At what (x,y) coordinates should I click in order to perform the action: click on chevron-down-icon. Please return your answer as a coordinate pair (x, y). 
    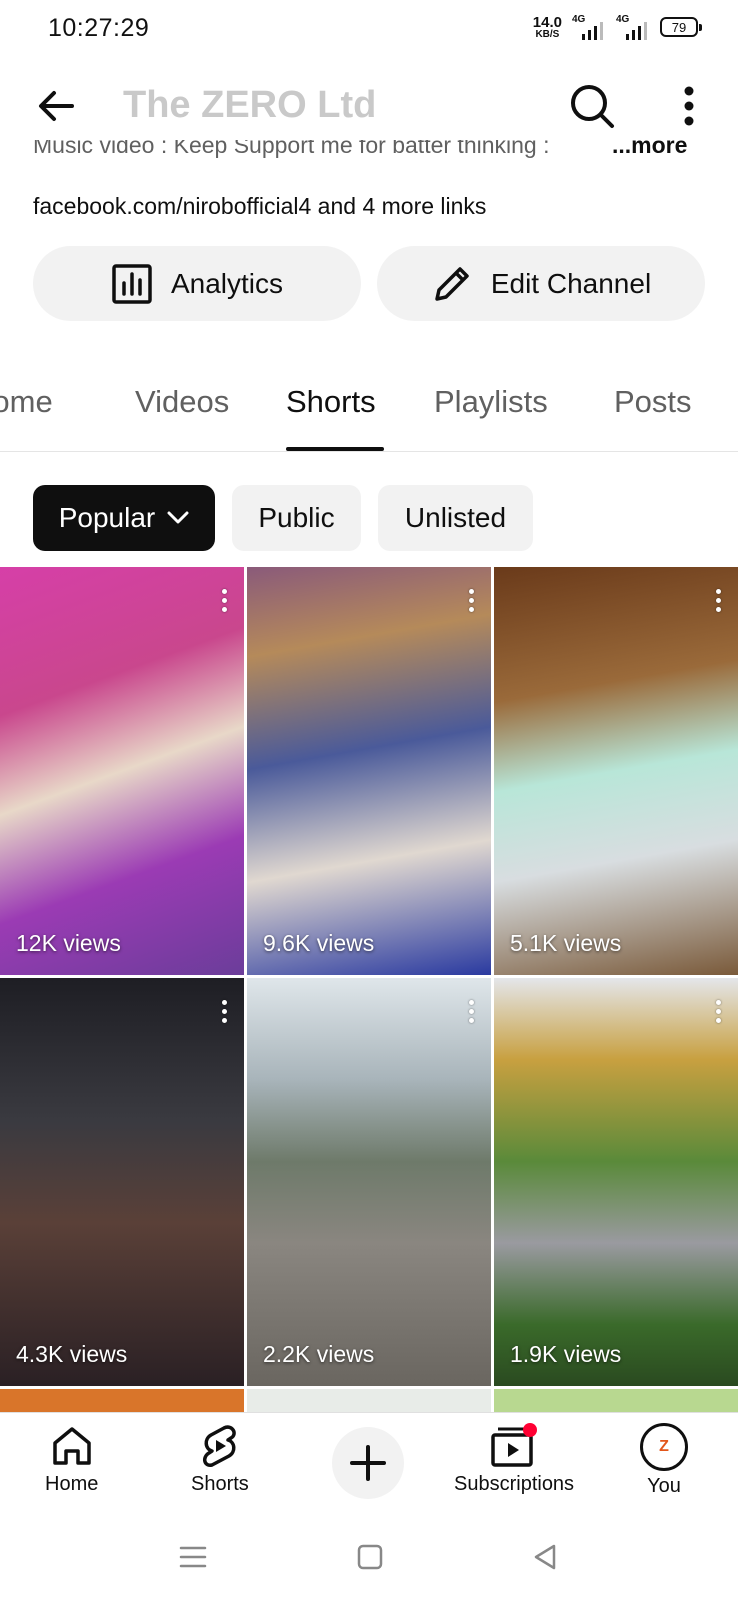
    Looking at the image, I should click on (178, 517).